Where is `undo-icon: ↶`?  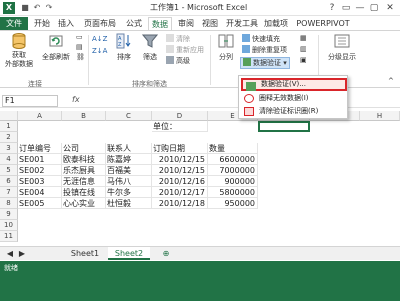 undo-icon: ↶ is located at coordinates (37, 8).